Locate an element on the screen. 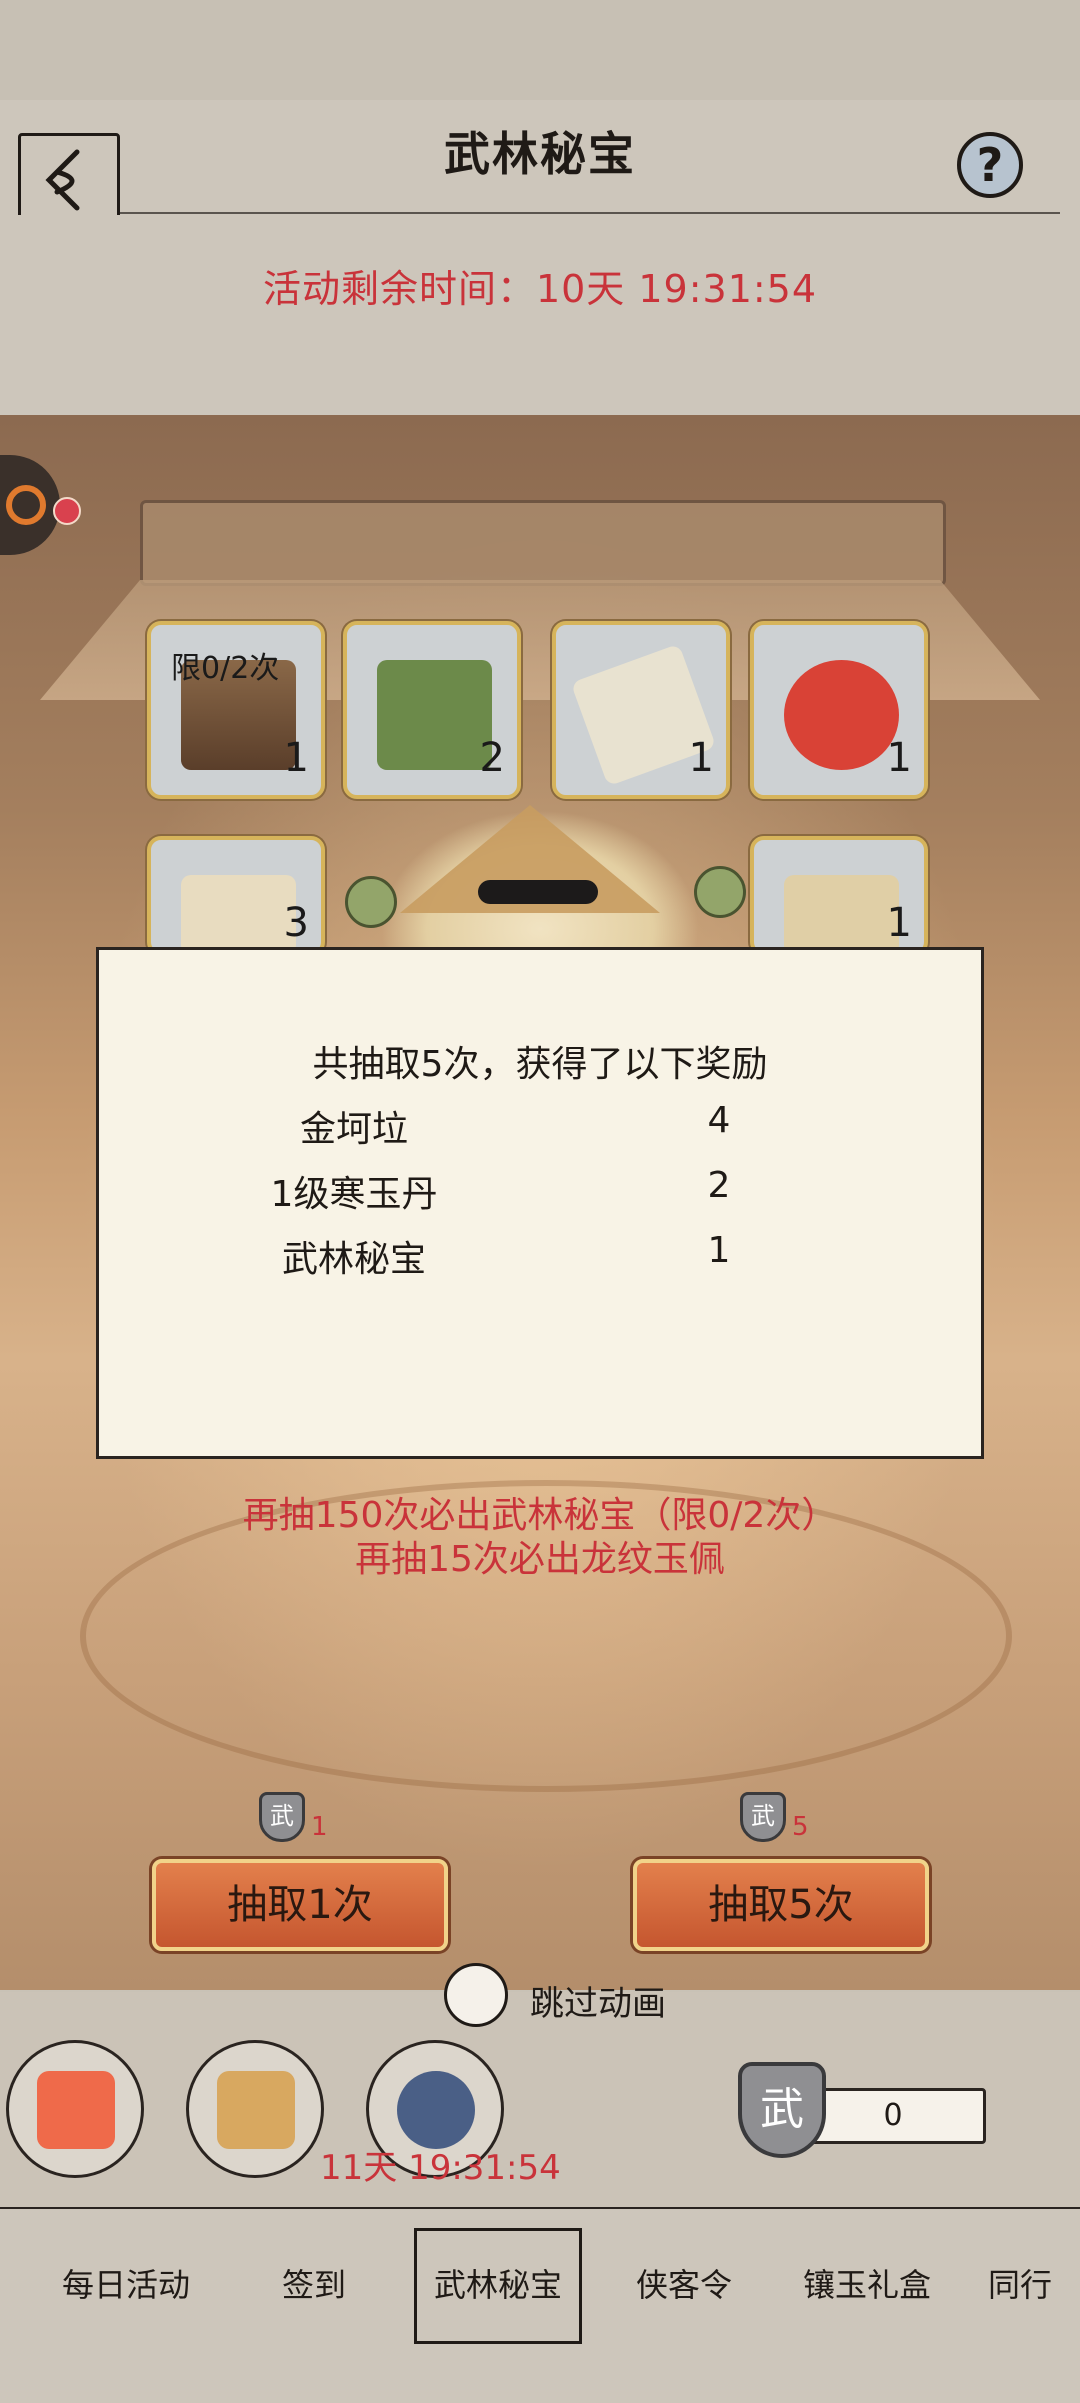 Image resolution: width=1080 pixels, height=2403 pixels. prize-qty: 3 is located at coordinates (296, 923).